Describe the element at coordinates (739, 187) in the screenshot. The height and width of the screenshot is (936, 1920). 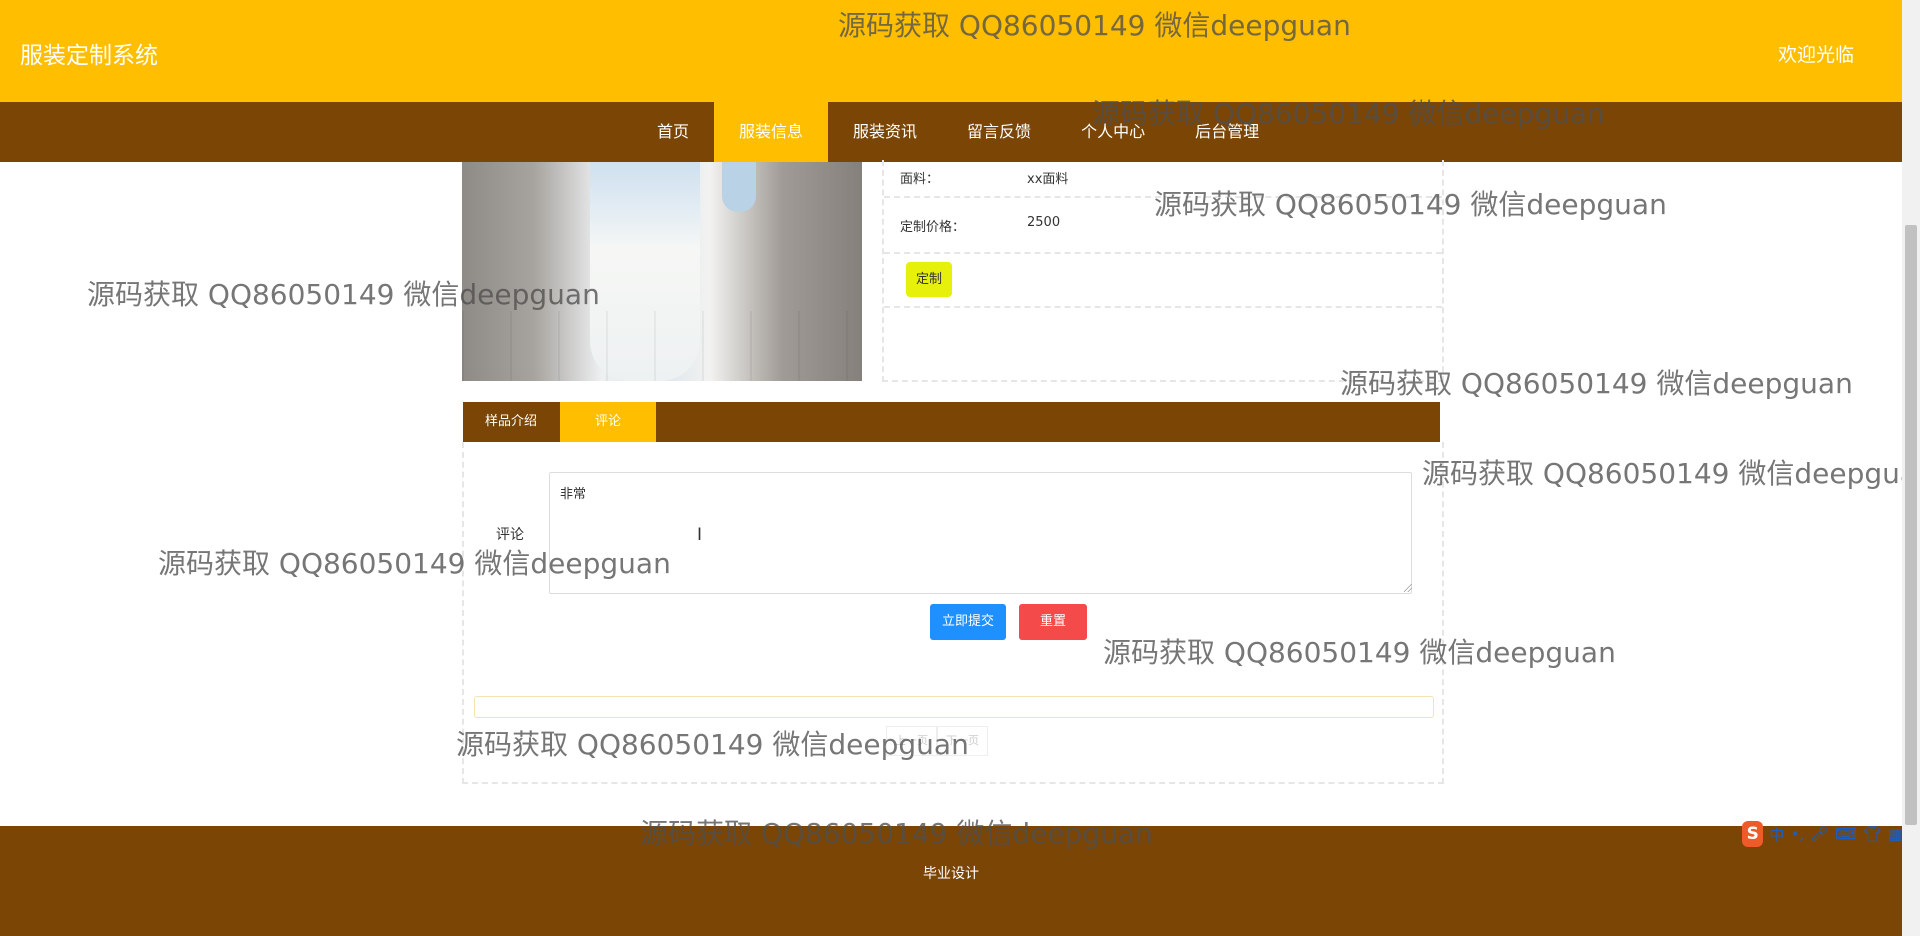
I see `product-image-sleeve` at that location.